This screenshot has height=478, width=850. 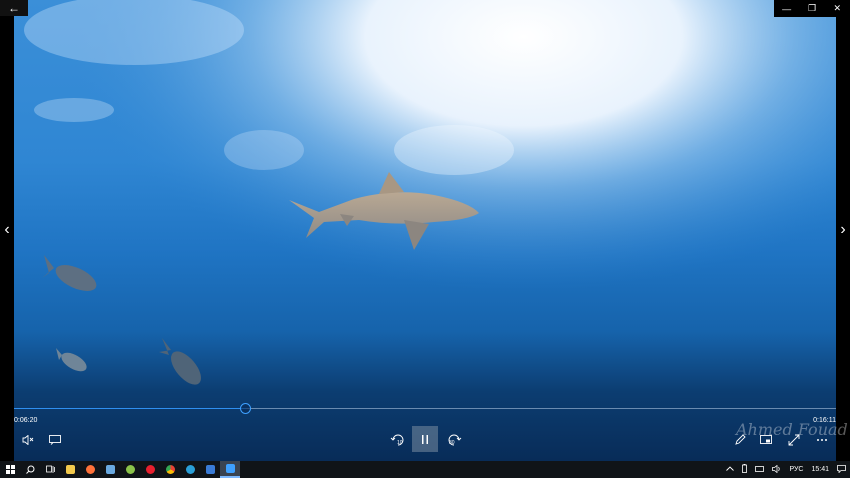 I want to click on restore-icon: ❐, so click(x=811, y=8).